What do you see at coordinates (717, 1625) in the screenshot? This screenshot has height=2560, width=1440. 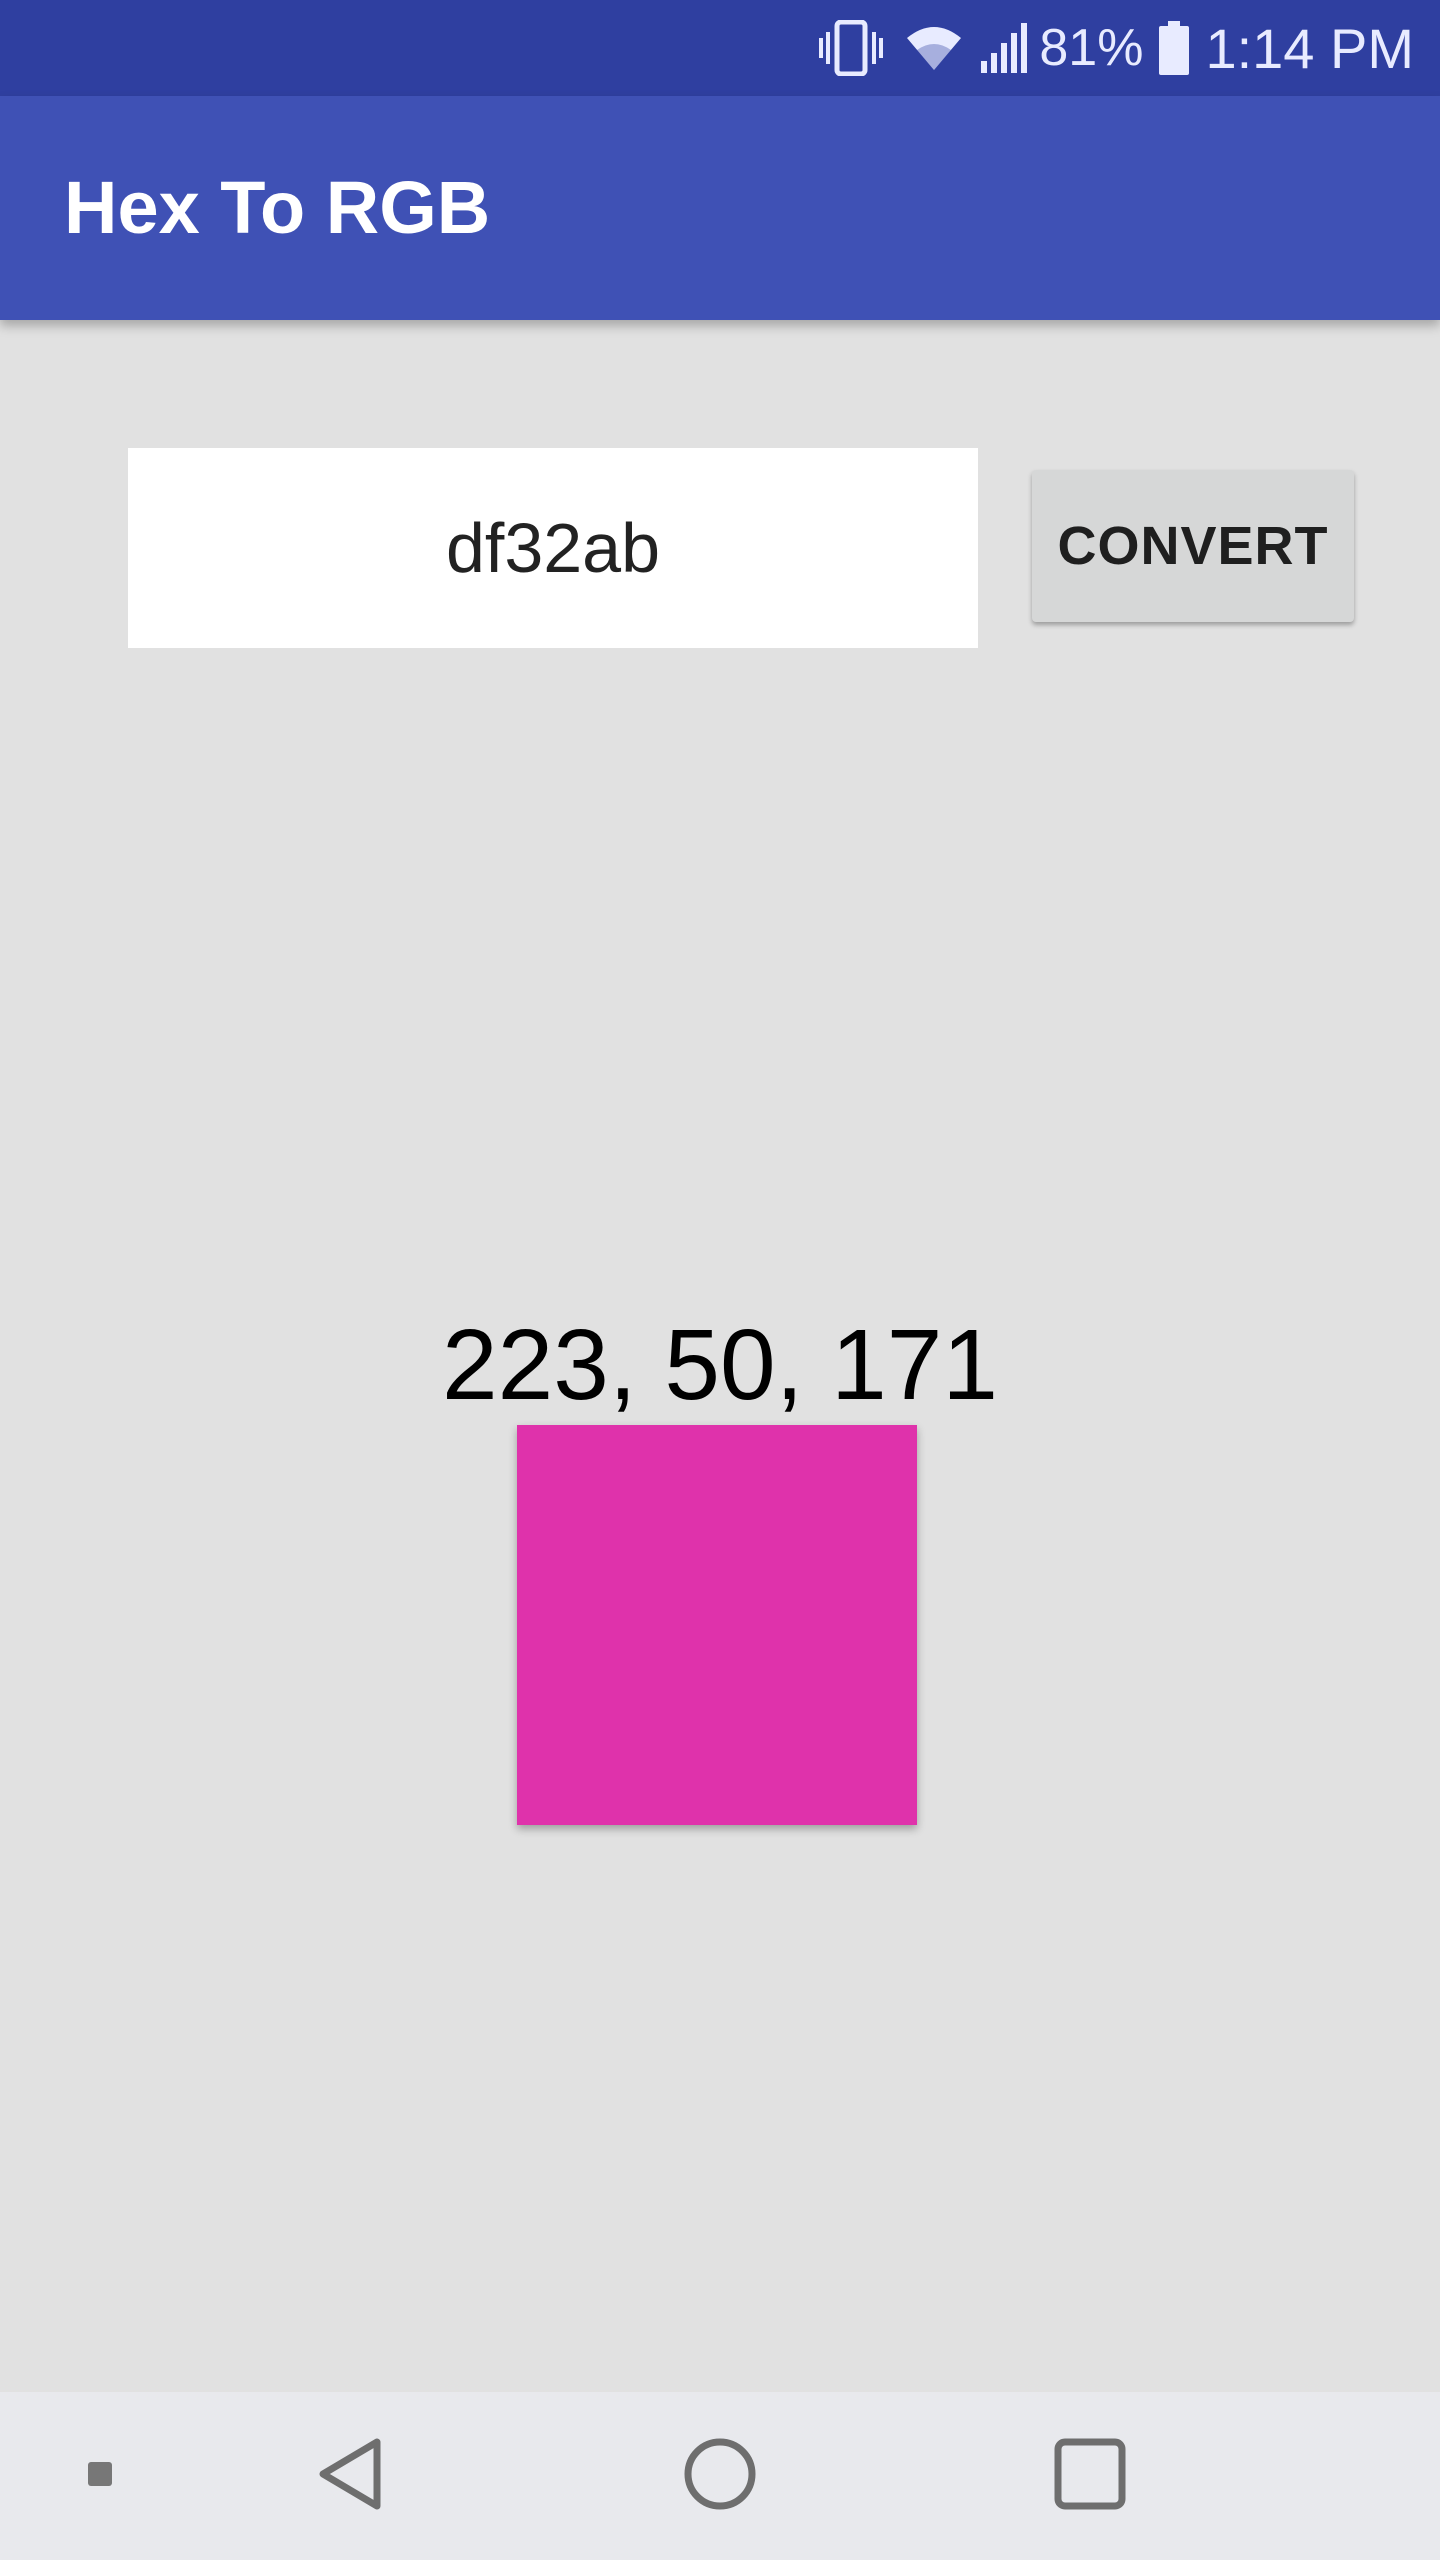 I see `color-swatch` at bounding box center [717, 1625].